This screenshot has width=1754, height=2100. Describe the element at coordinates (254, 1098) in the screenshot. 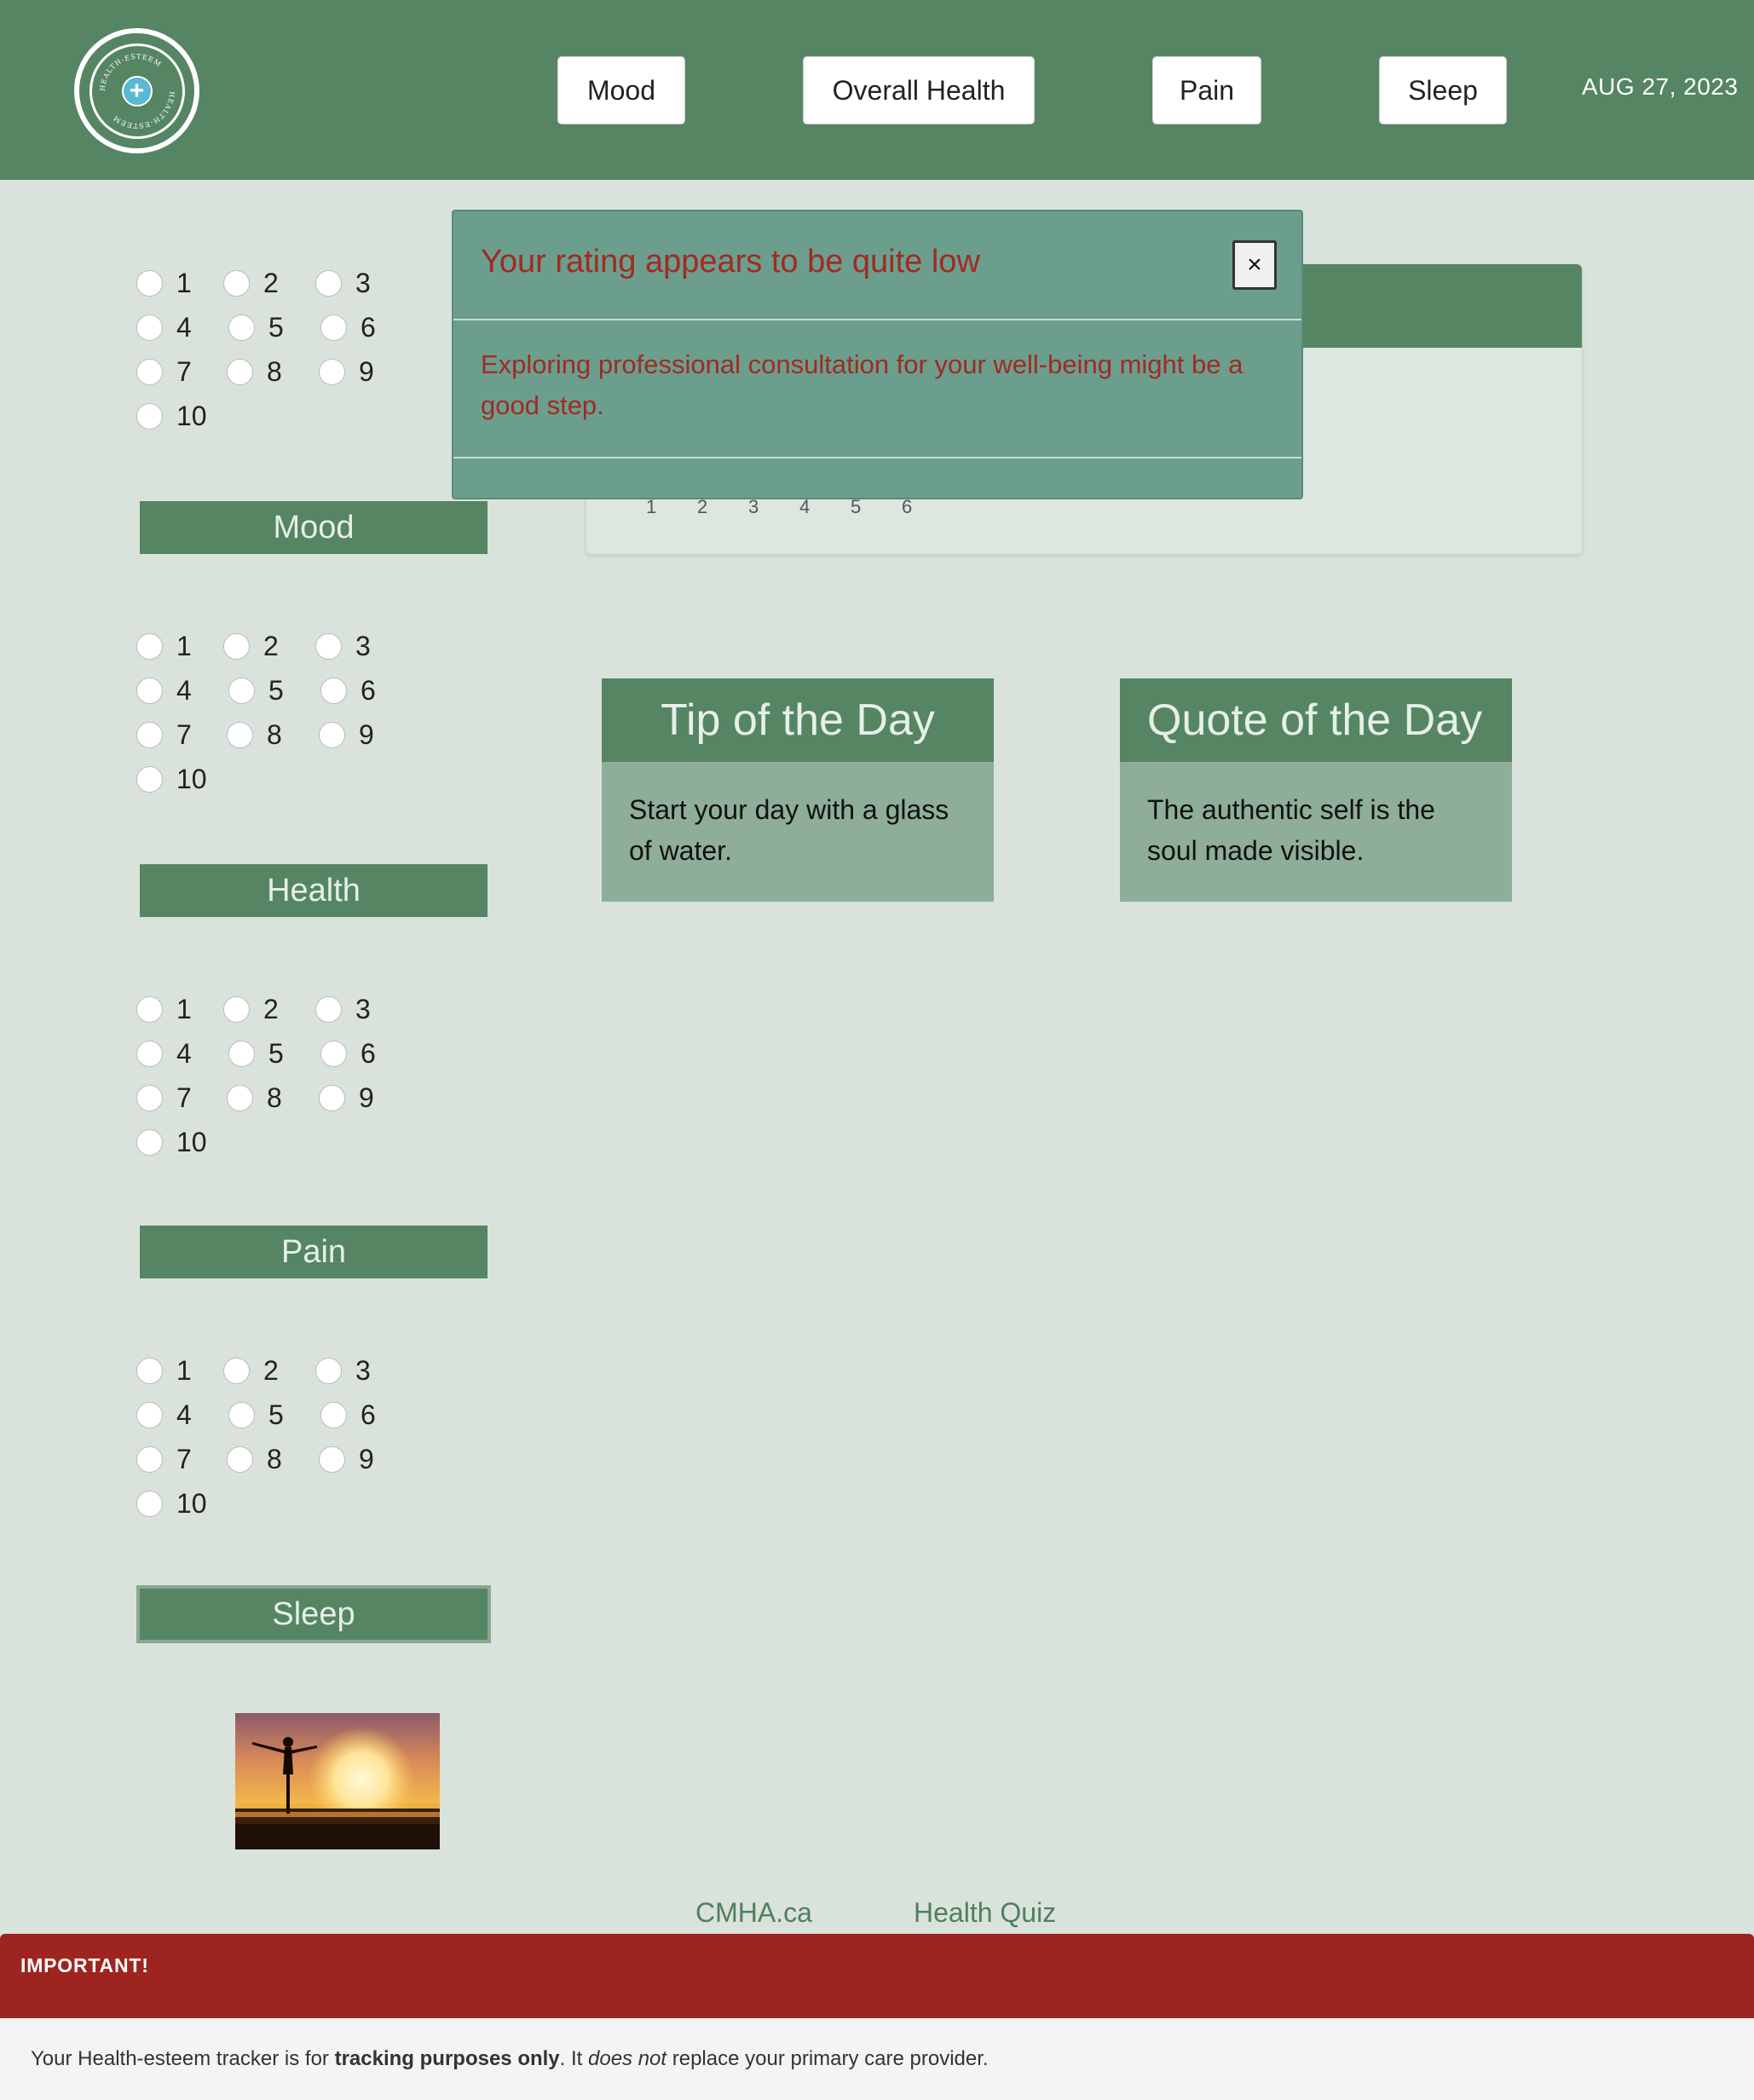

I see `pain-radio-8: 8` at that location.